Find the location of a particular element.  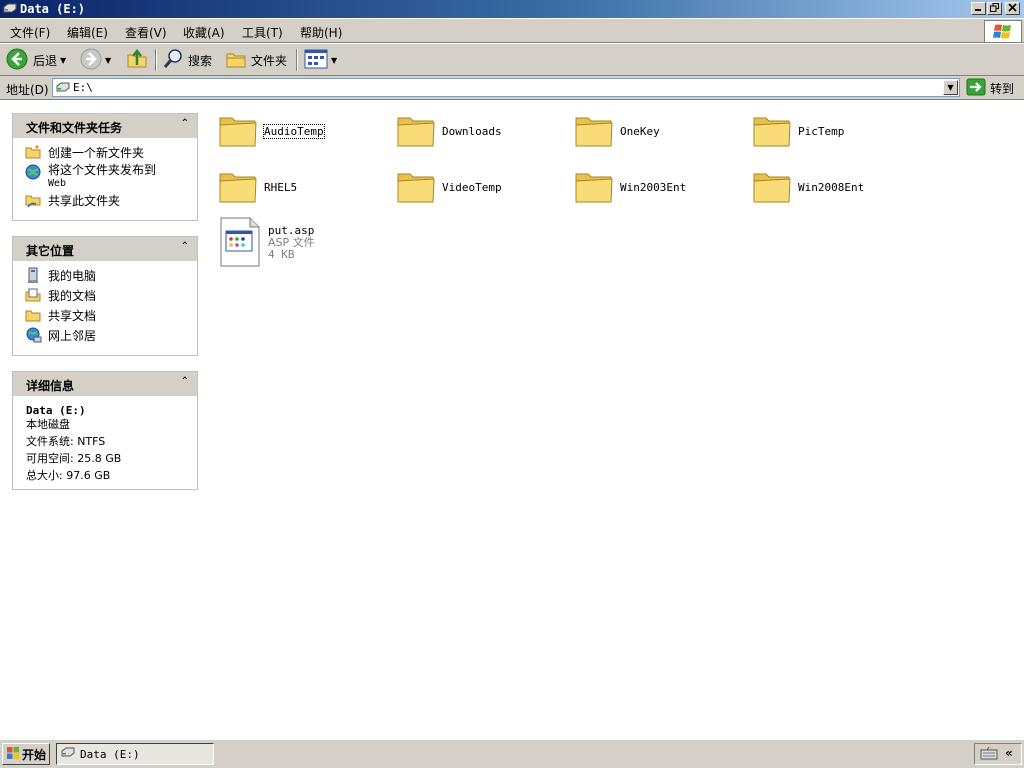

network-places-label: 网上邻居 is located at coordinates (72, 336).